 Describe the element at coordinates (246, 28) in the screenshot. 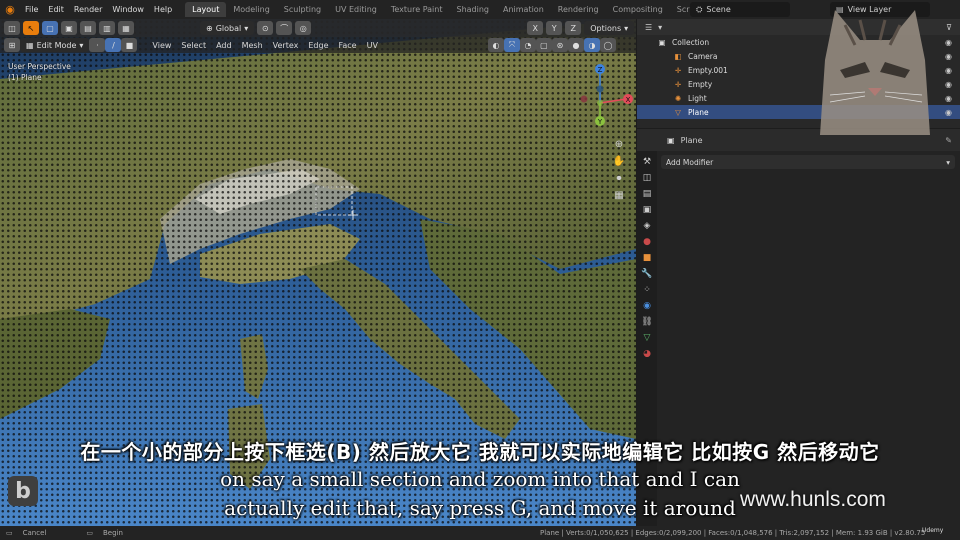

I see `chevron-down-icon: ▾` at that location.